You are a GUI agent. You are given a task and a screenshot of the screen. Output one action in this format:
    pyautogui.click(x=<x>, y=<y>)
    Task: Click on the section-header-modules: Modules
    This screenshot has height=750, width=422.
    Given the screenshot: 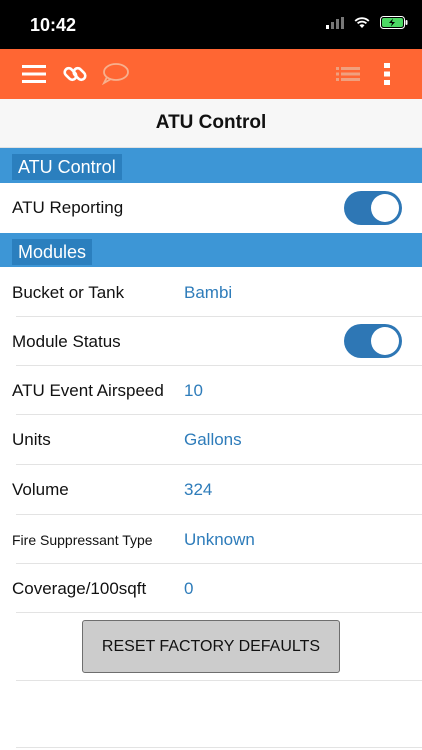 What is the action you would take?
    pyautogui.click(x=211, y=250)
    